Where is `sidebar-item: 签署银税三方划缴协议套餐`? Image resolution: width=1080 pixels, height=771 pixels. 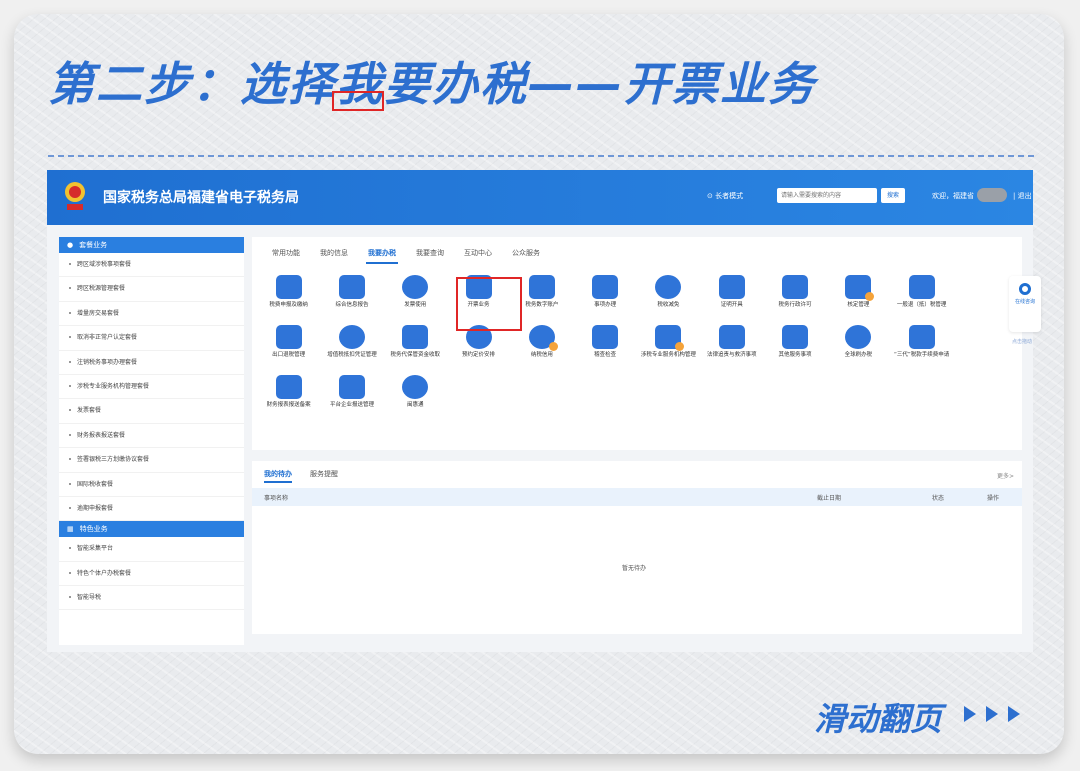 sidebar-item: 签署银税三方划缴协议套餐 is located at coordinates (151, 460).